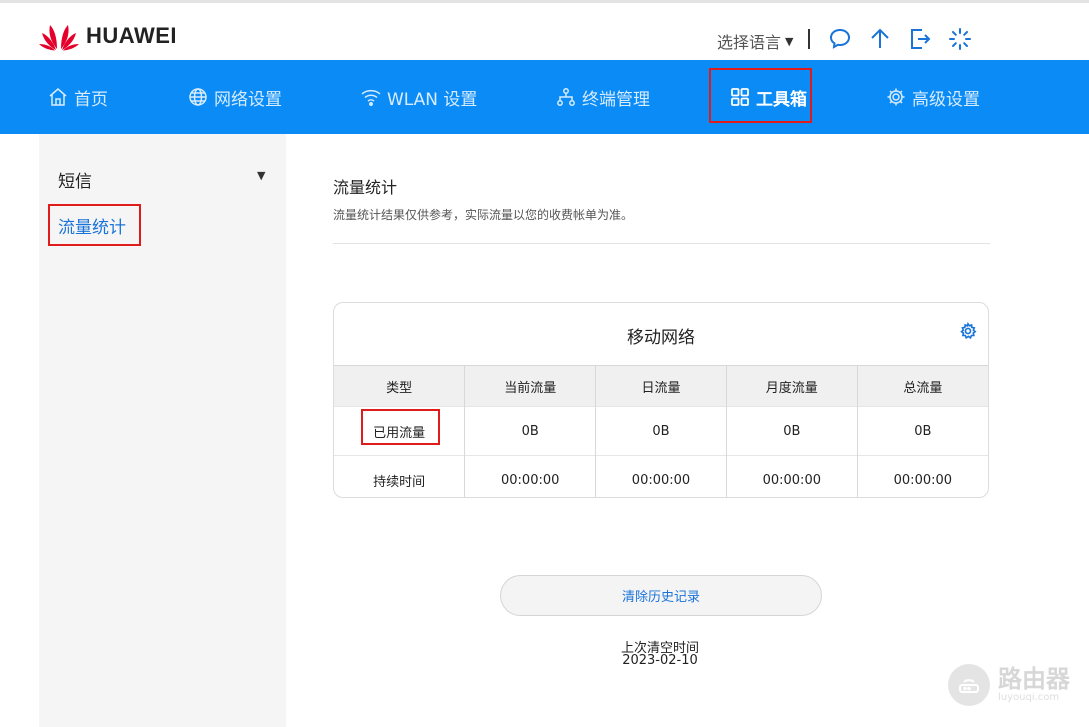 This screenshot has height=727, width=1089. What do you see at coordinates (661, 338) in the screenshot?
I see `card-title: 移动网络` at bounding box center [661, 338].